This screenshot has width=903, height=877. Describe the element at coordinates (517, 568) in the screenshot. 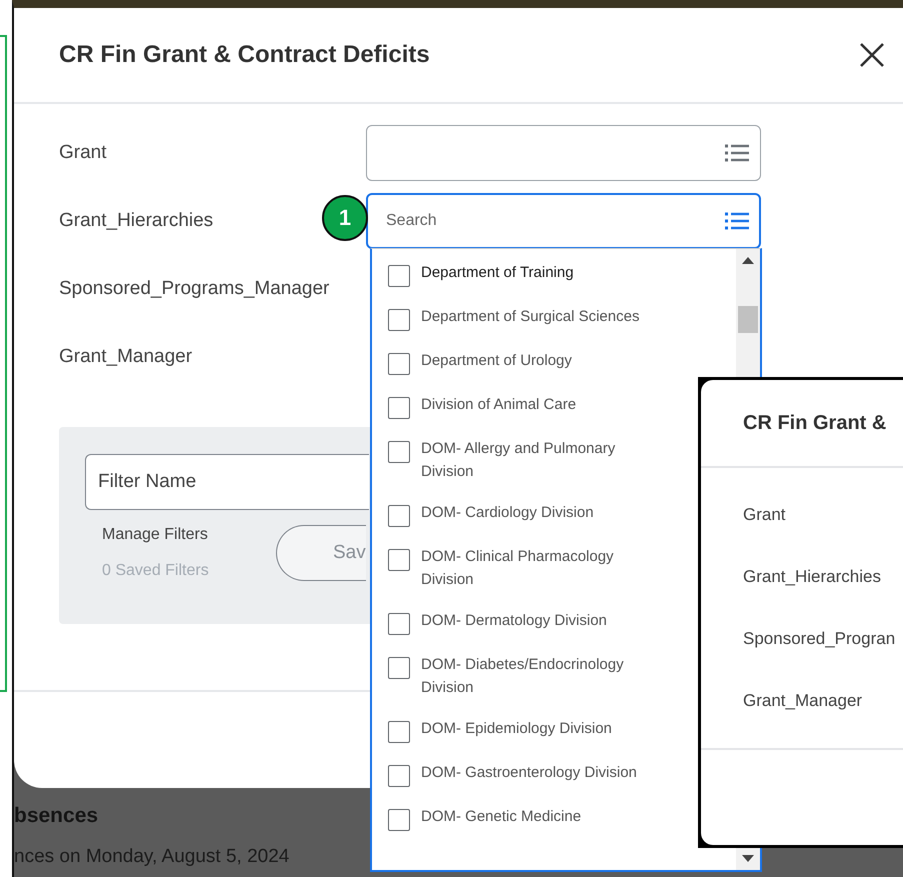

I see `list-option: DOM- Clinical Pharmacology Division` at that location.